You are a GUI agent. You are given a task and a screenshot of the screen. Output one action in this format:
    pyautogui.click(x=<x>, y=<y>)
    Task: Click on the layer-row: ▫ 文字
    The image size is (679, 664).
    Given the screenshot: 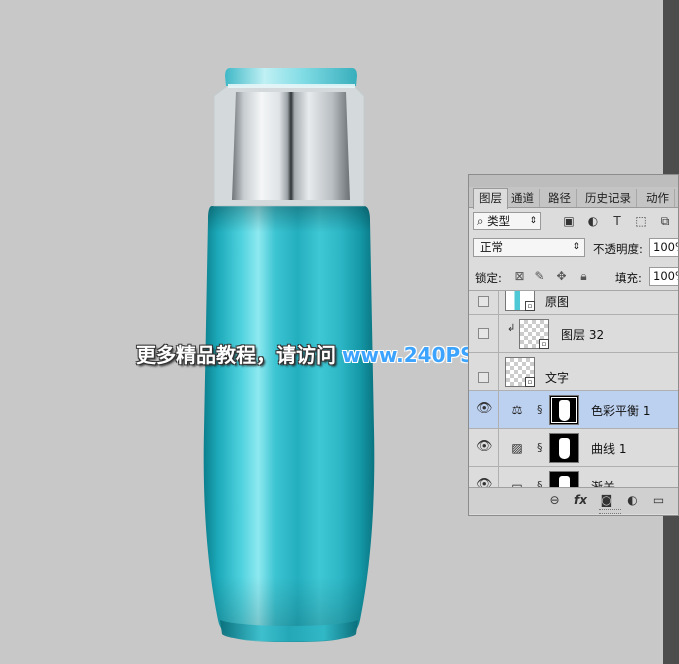 What is the action you would take?
    pyautogui.click(x=573, y=372)
    